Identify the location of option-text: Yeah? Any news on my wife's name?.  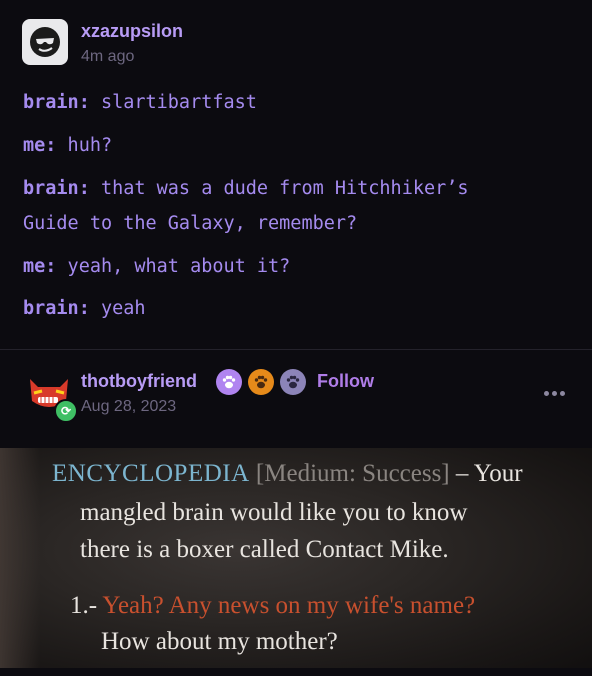
(289, 605).